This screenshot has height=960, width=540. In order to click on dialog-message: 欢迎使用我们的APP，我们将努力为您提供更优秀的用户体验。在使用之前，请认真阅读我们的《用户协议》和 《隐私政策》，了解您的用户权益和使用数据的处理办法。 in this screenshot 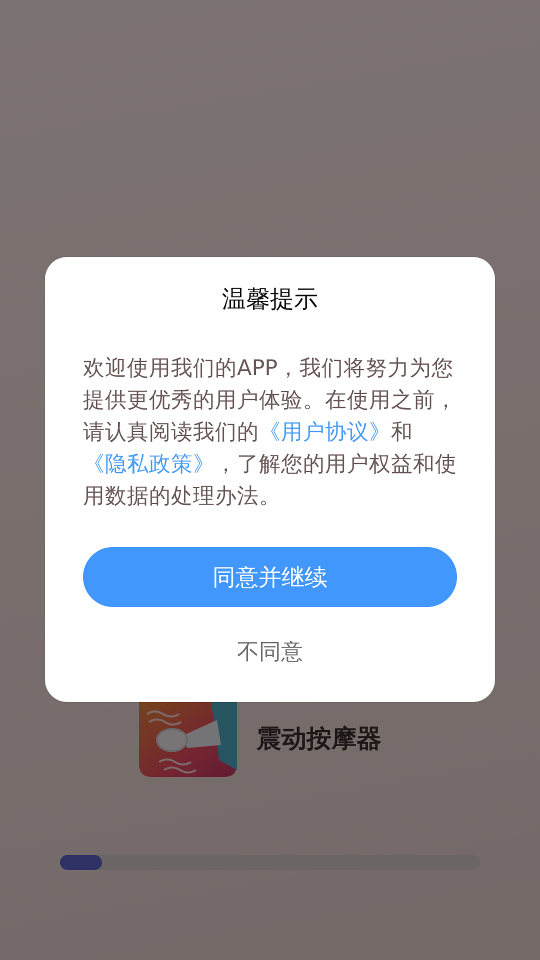, I will do `click(270, 433)`.